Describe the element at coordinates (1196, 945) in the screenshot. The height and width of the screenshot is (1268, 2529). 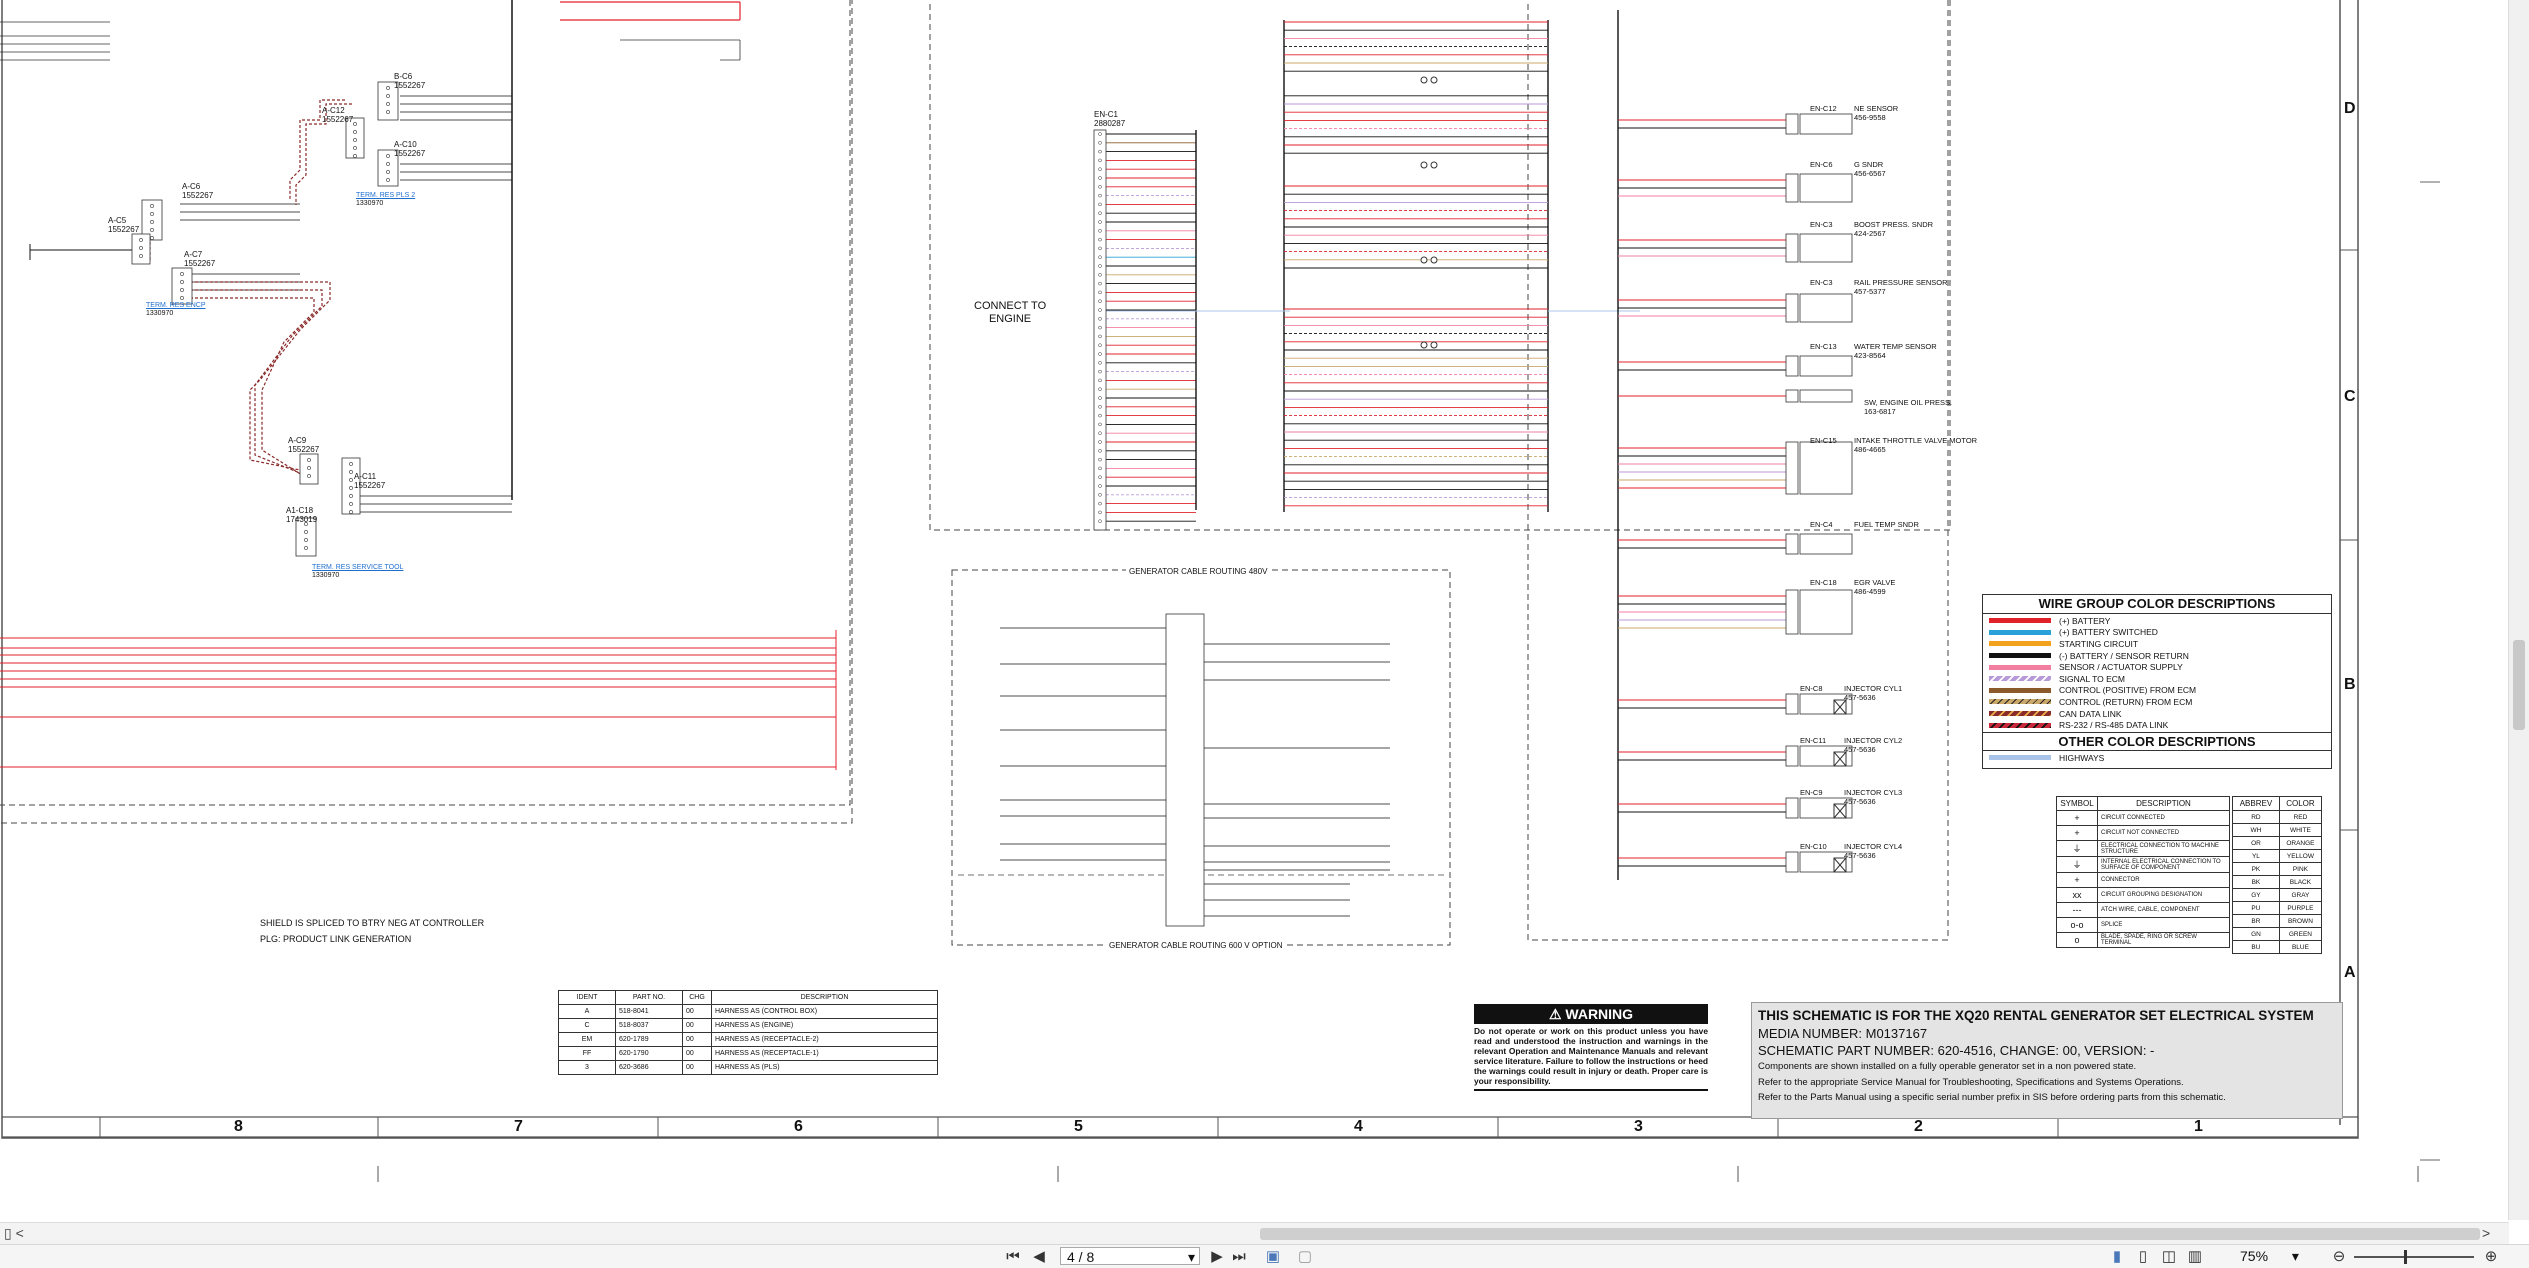
I see `routing-600-label: GENERATOR CABLE ROUTING 600 V OPTION` at that location.